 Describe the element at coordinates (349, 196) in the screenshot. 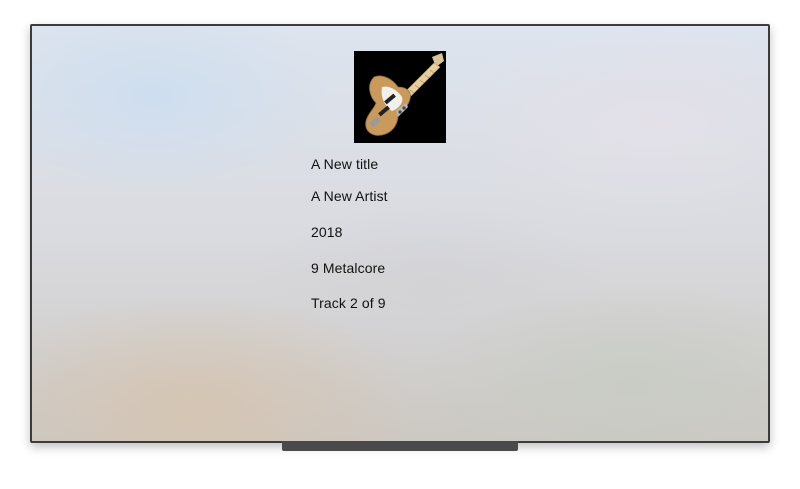

I see `track-artist: A New Artist` at that location.